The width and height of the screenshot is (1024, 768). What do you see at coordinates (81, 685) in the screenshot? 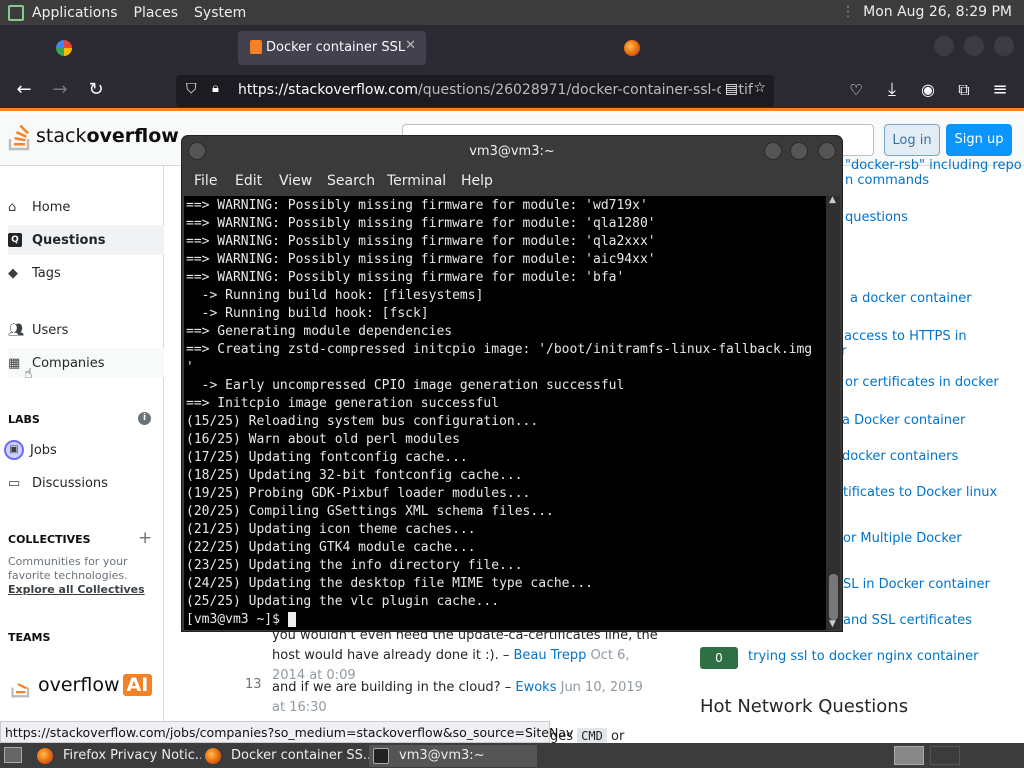
I see `overflow-ai-logo: overflow AI` at bounding box center [81, 685].